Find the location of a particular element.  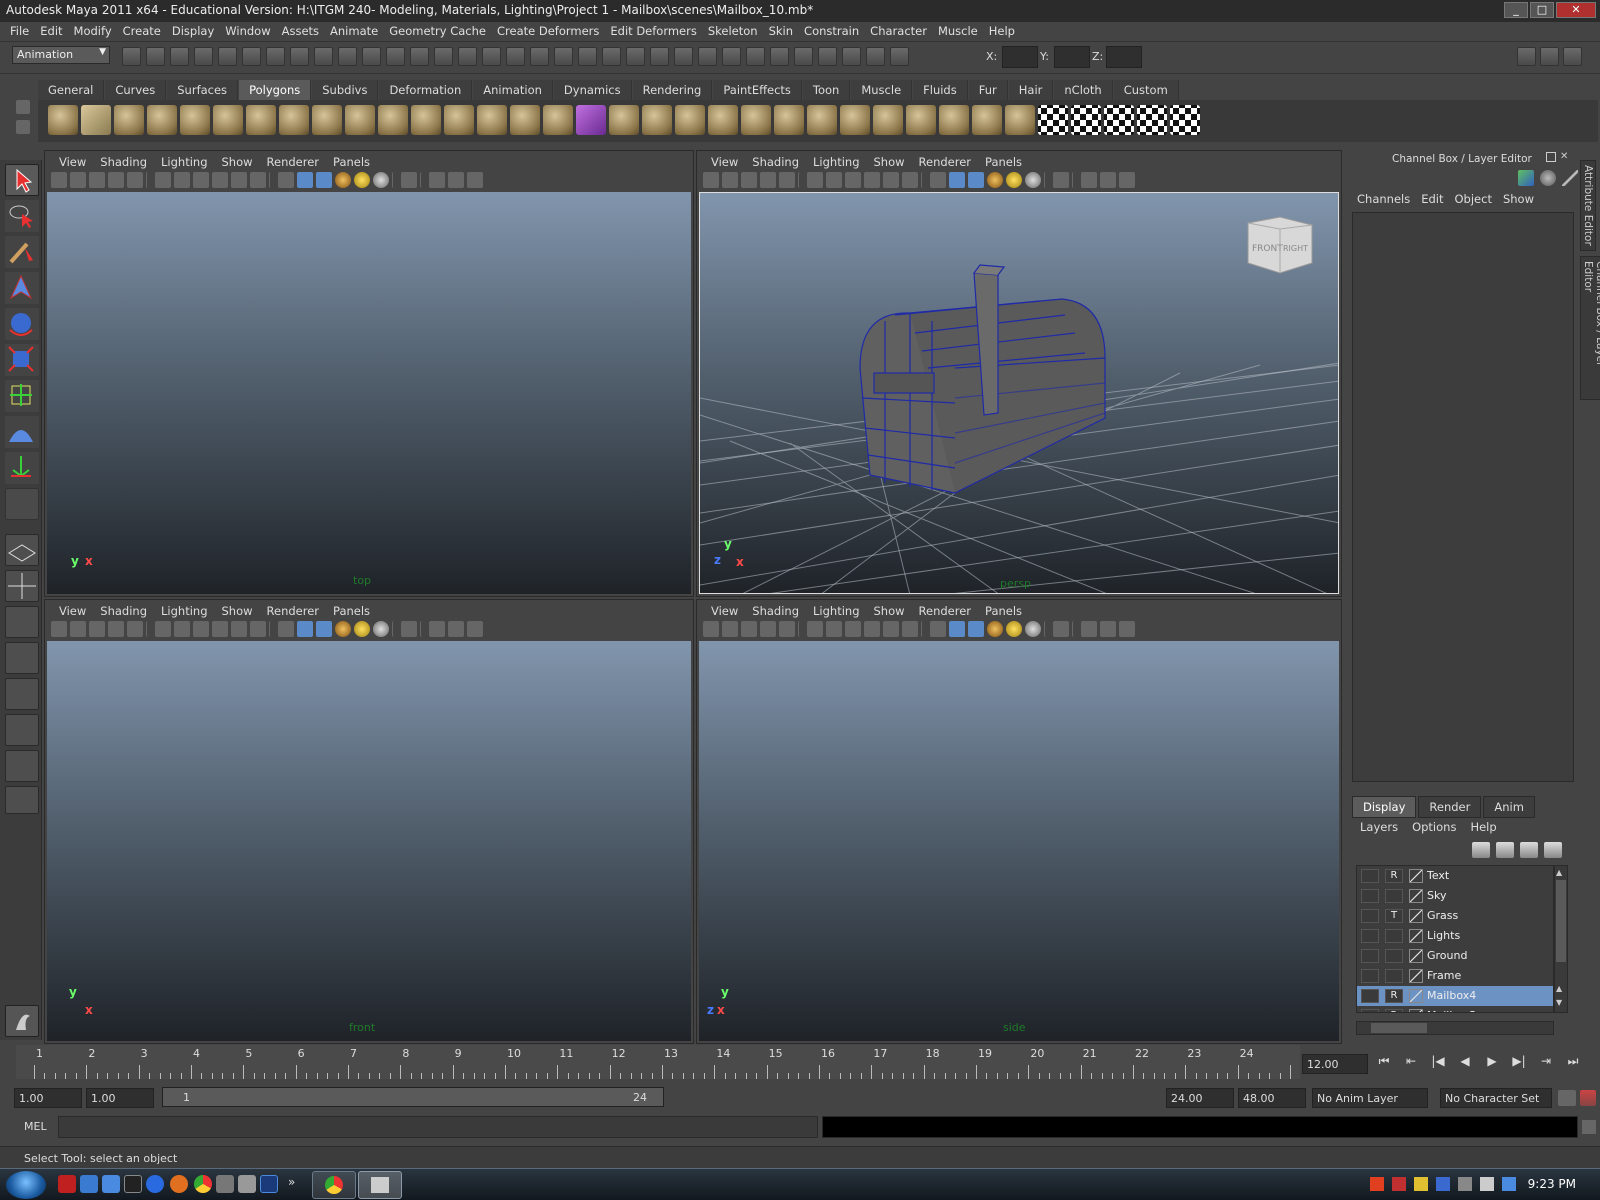

output-ops-icon is located at coordinates (491, 56).